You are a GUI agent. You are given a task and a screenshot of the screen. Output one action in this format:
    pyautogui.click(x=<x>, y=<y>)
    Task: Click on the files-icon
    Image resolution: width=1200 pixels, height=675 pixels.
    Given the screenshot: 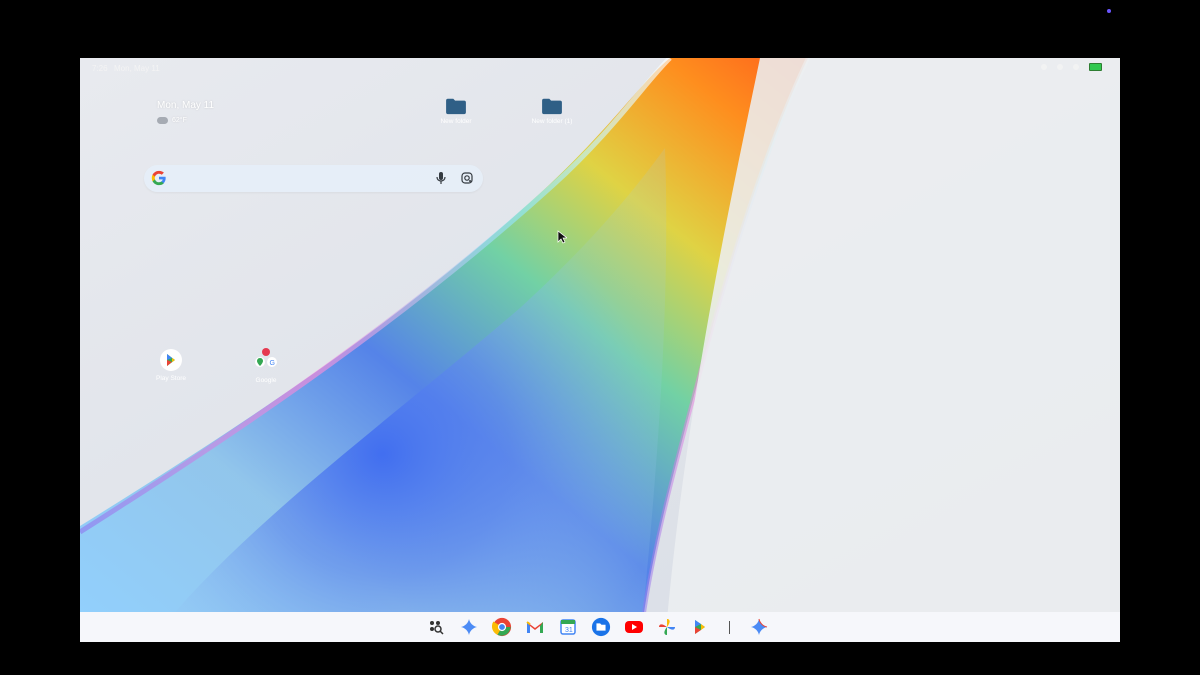 What is the action you would take?
    pyautogui.click(x=601, y=627)
    